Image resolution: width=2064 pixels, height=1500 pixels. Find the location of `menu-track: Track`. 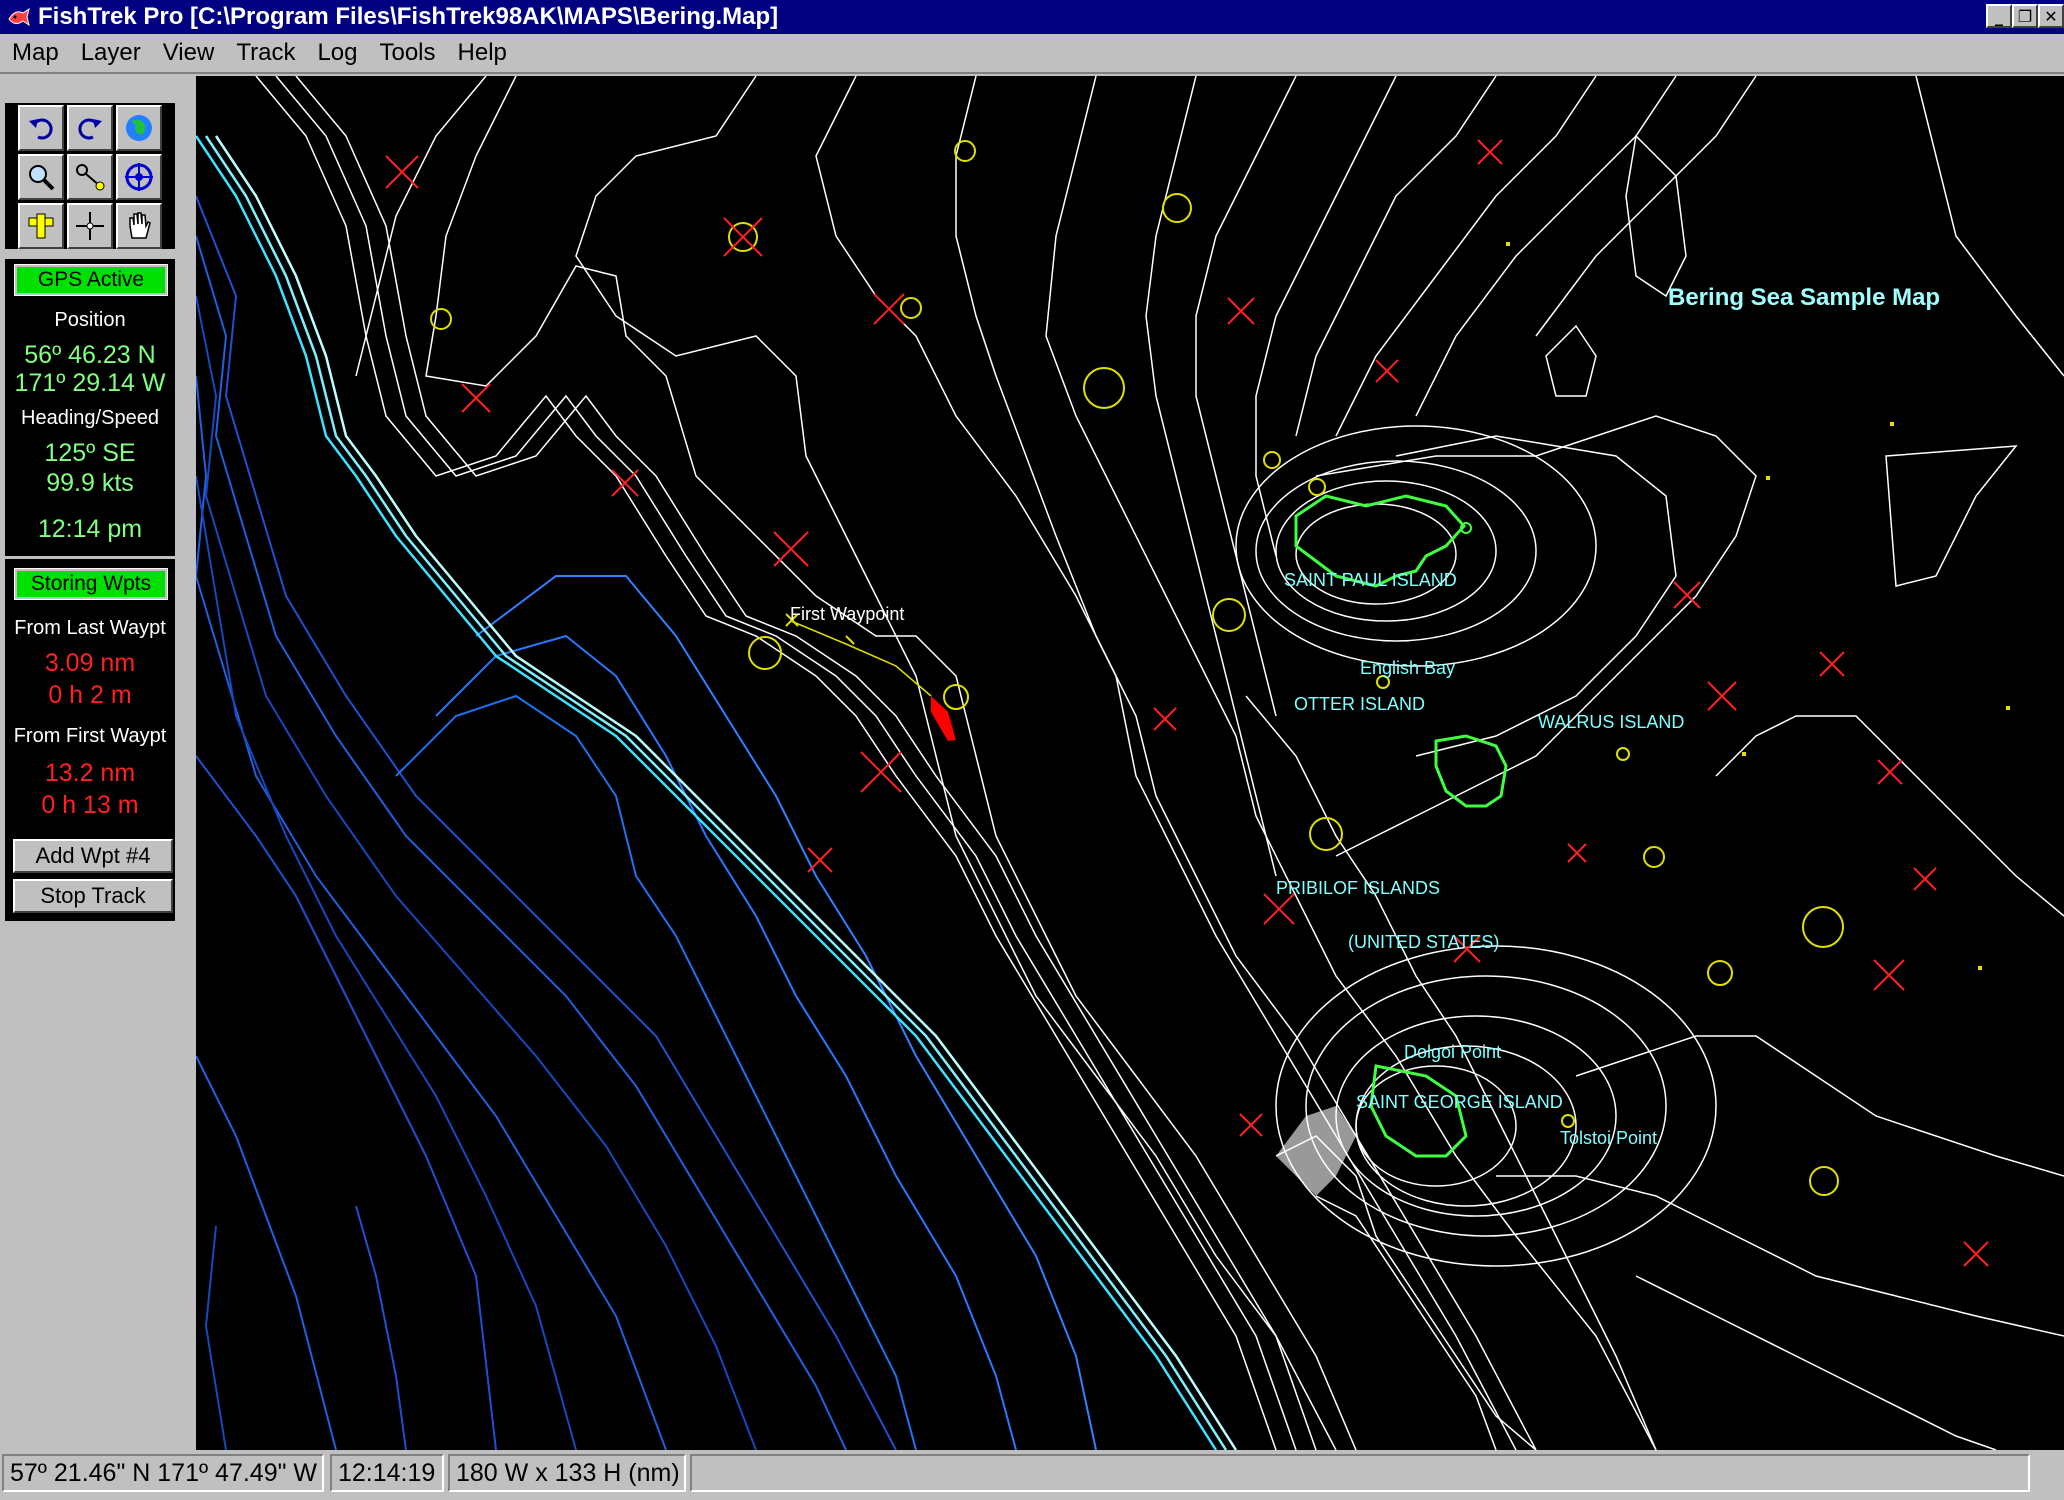

menu-track: Track is located at coordinates (265, 53).